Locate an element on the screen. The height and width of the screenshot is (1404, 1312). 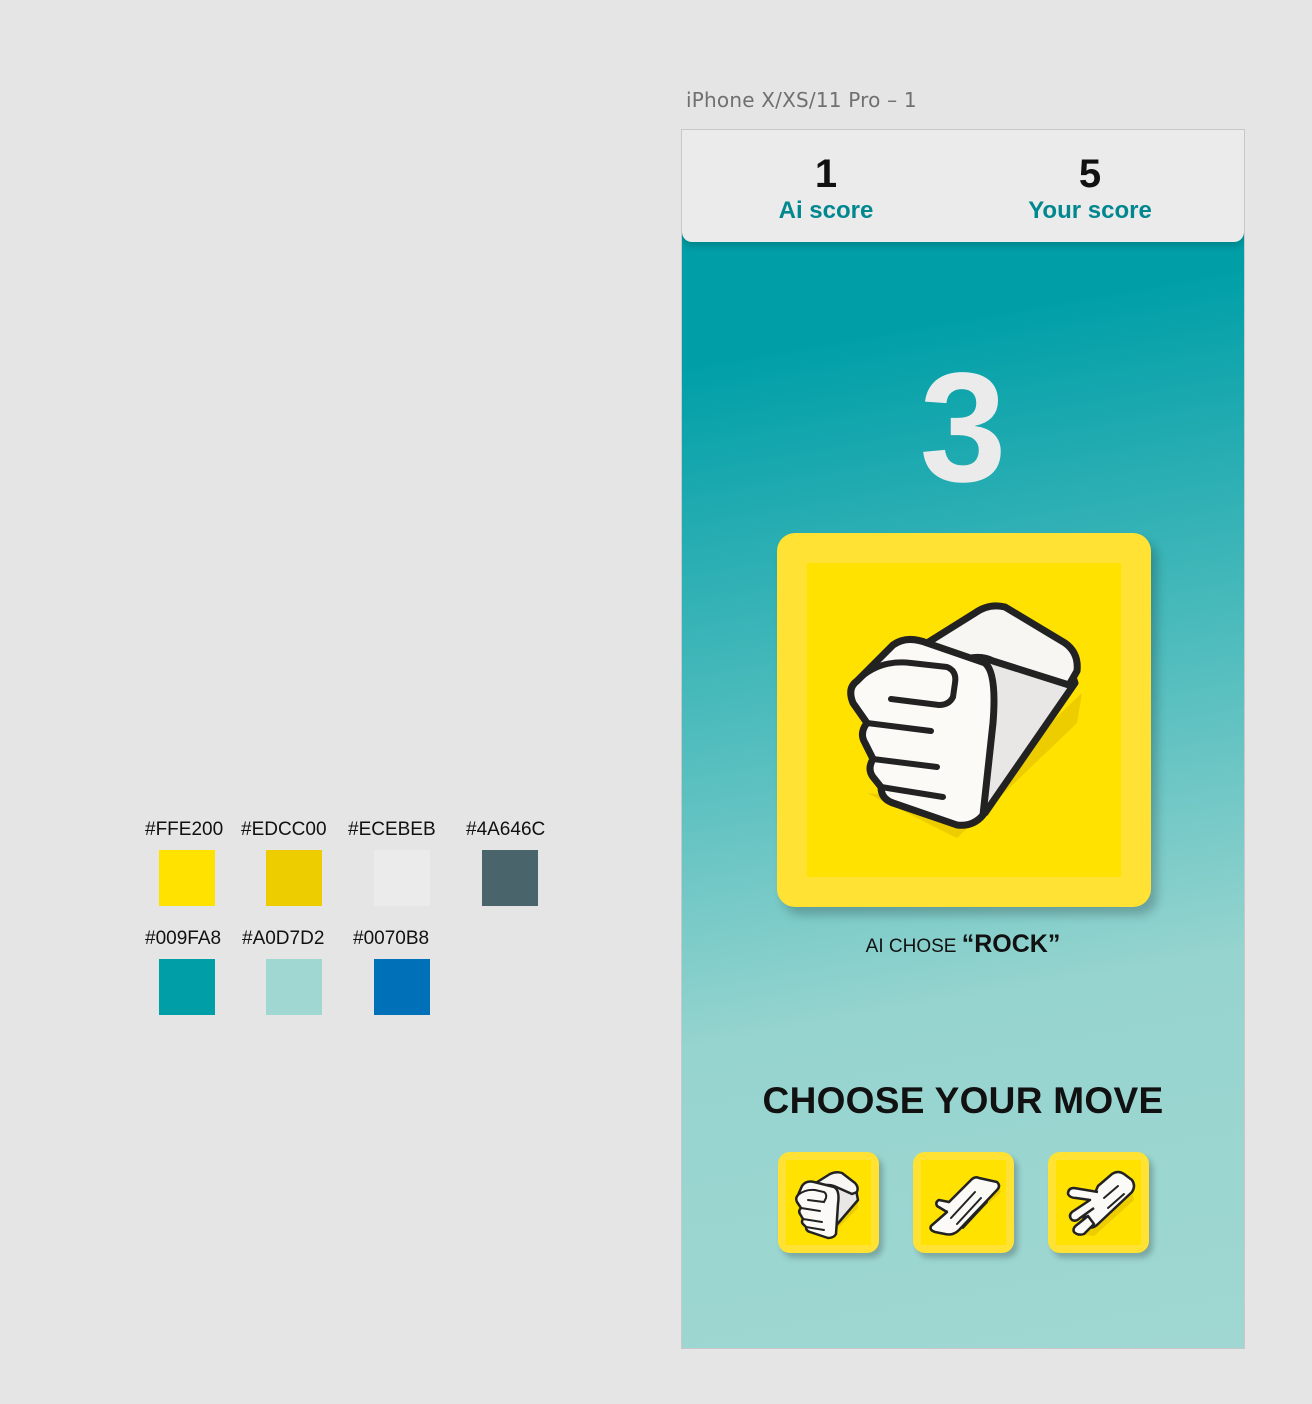
ai-chose-text: AI CHOSE “ROCK” is located at coordinates (963, 944).